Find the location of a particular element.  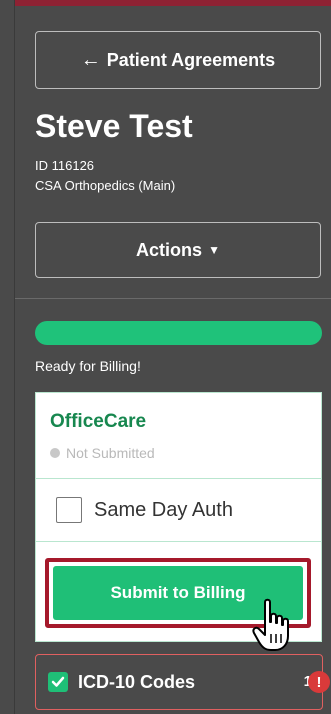

icd-10-checkbox is located at coordinates (58, 682).